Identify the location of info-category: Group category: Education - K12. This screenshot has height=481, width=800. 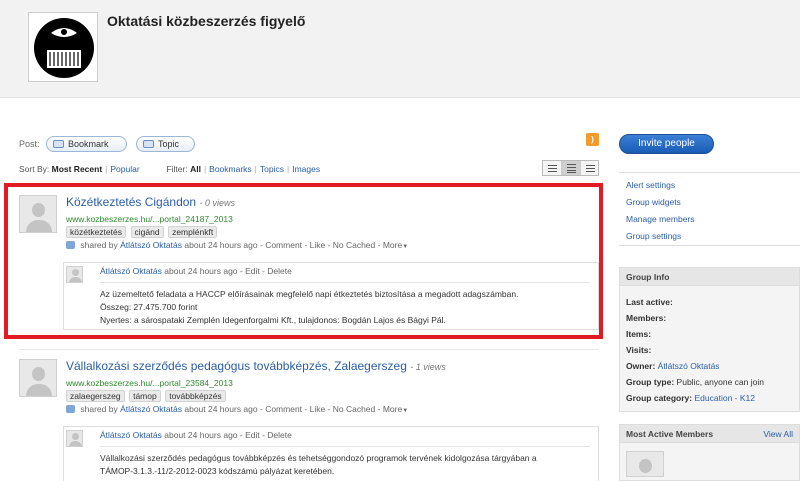
(712, 398).